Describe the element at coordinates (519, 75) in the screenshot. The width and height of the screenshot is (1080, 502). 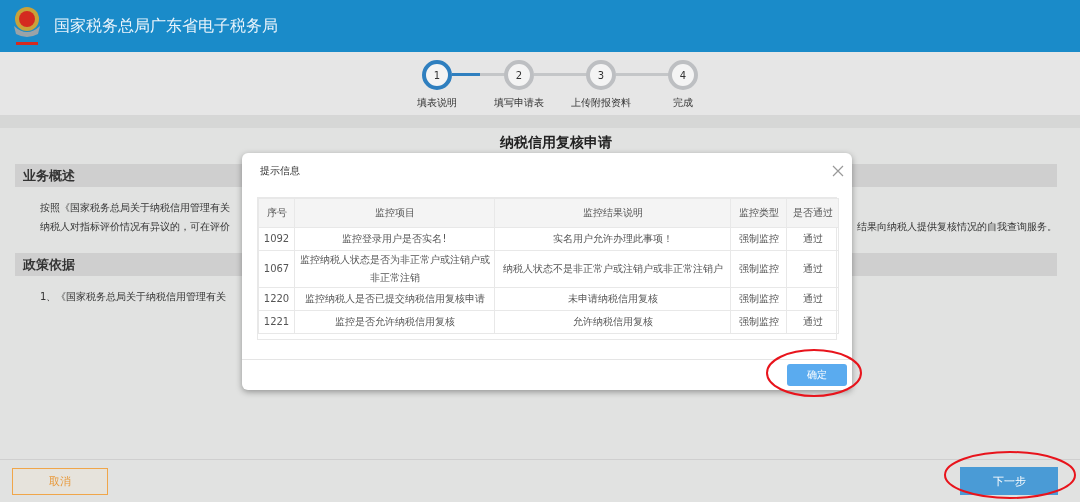
I see `step-circle: 2` at that location.